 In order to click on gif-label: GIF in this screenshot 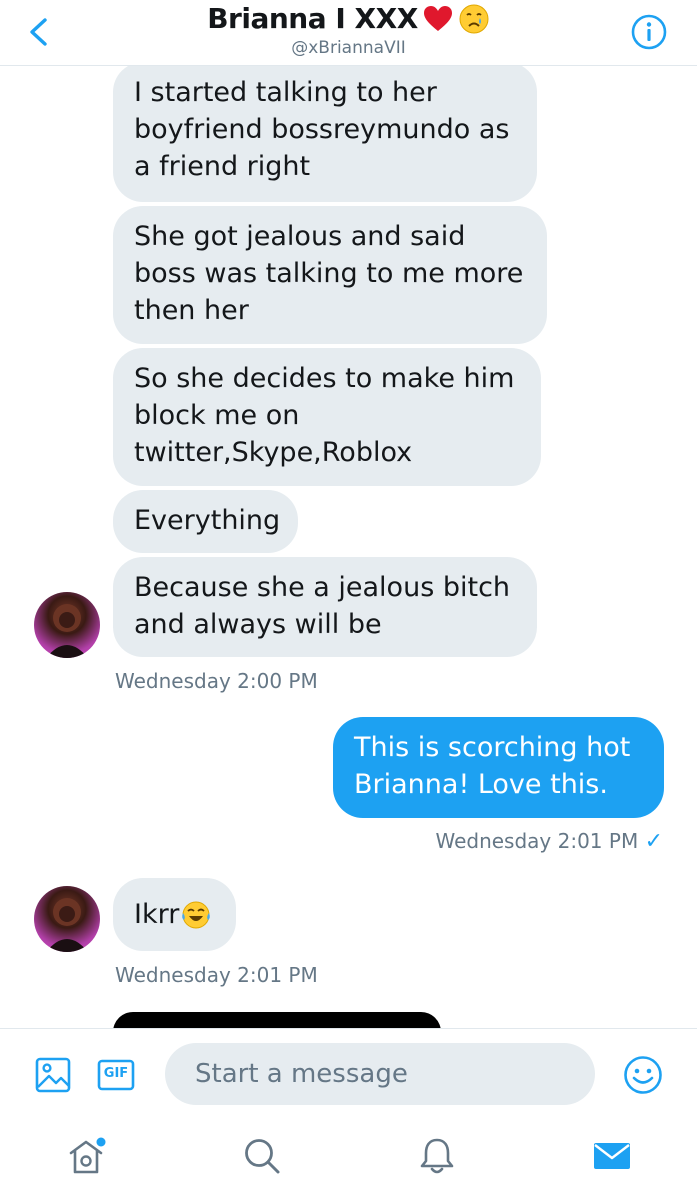, I will do `click(116, 1073)`.